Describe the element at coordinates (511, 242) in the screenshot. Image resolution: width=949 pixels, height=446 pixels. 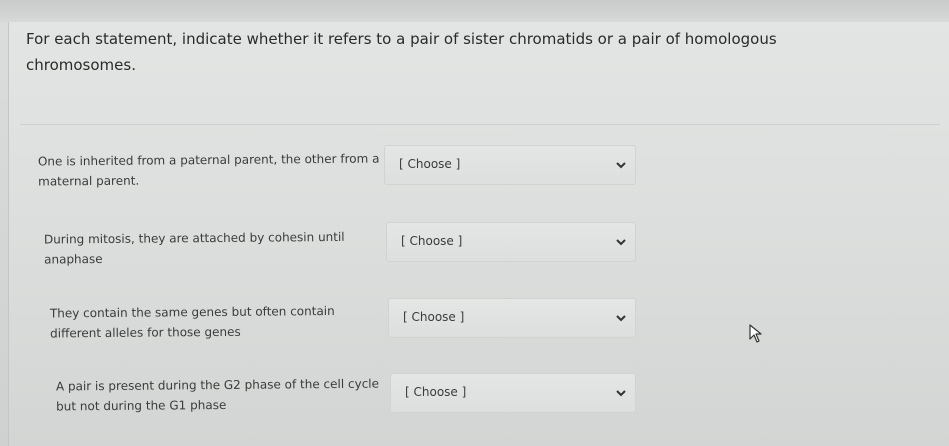
I see `answer-dropdown-2: [ Choose ]` at that location.